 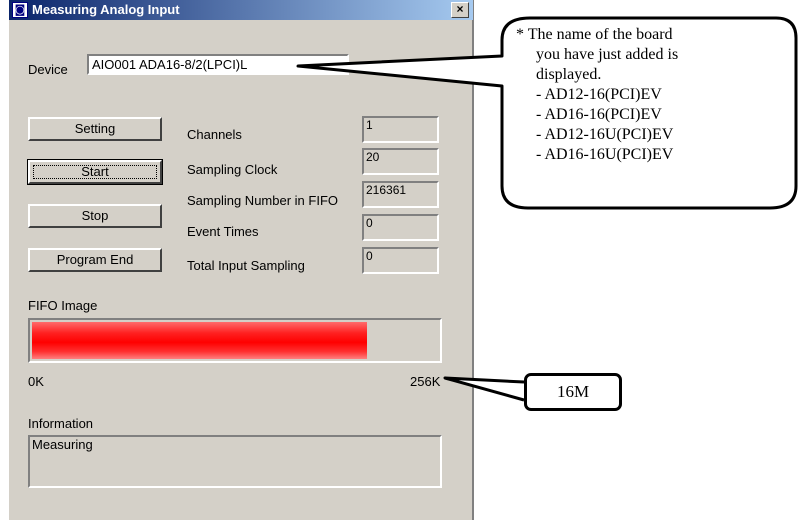 I want to click on board-note-line: displayed., so click(x=569, y=74).